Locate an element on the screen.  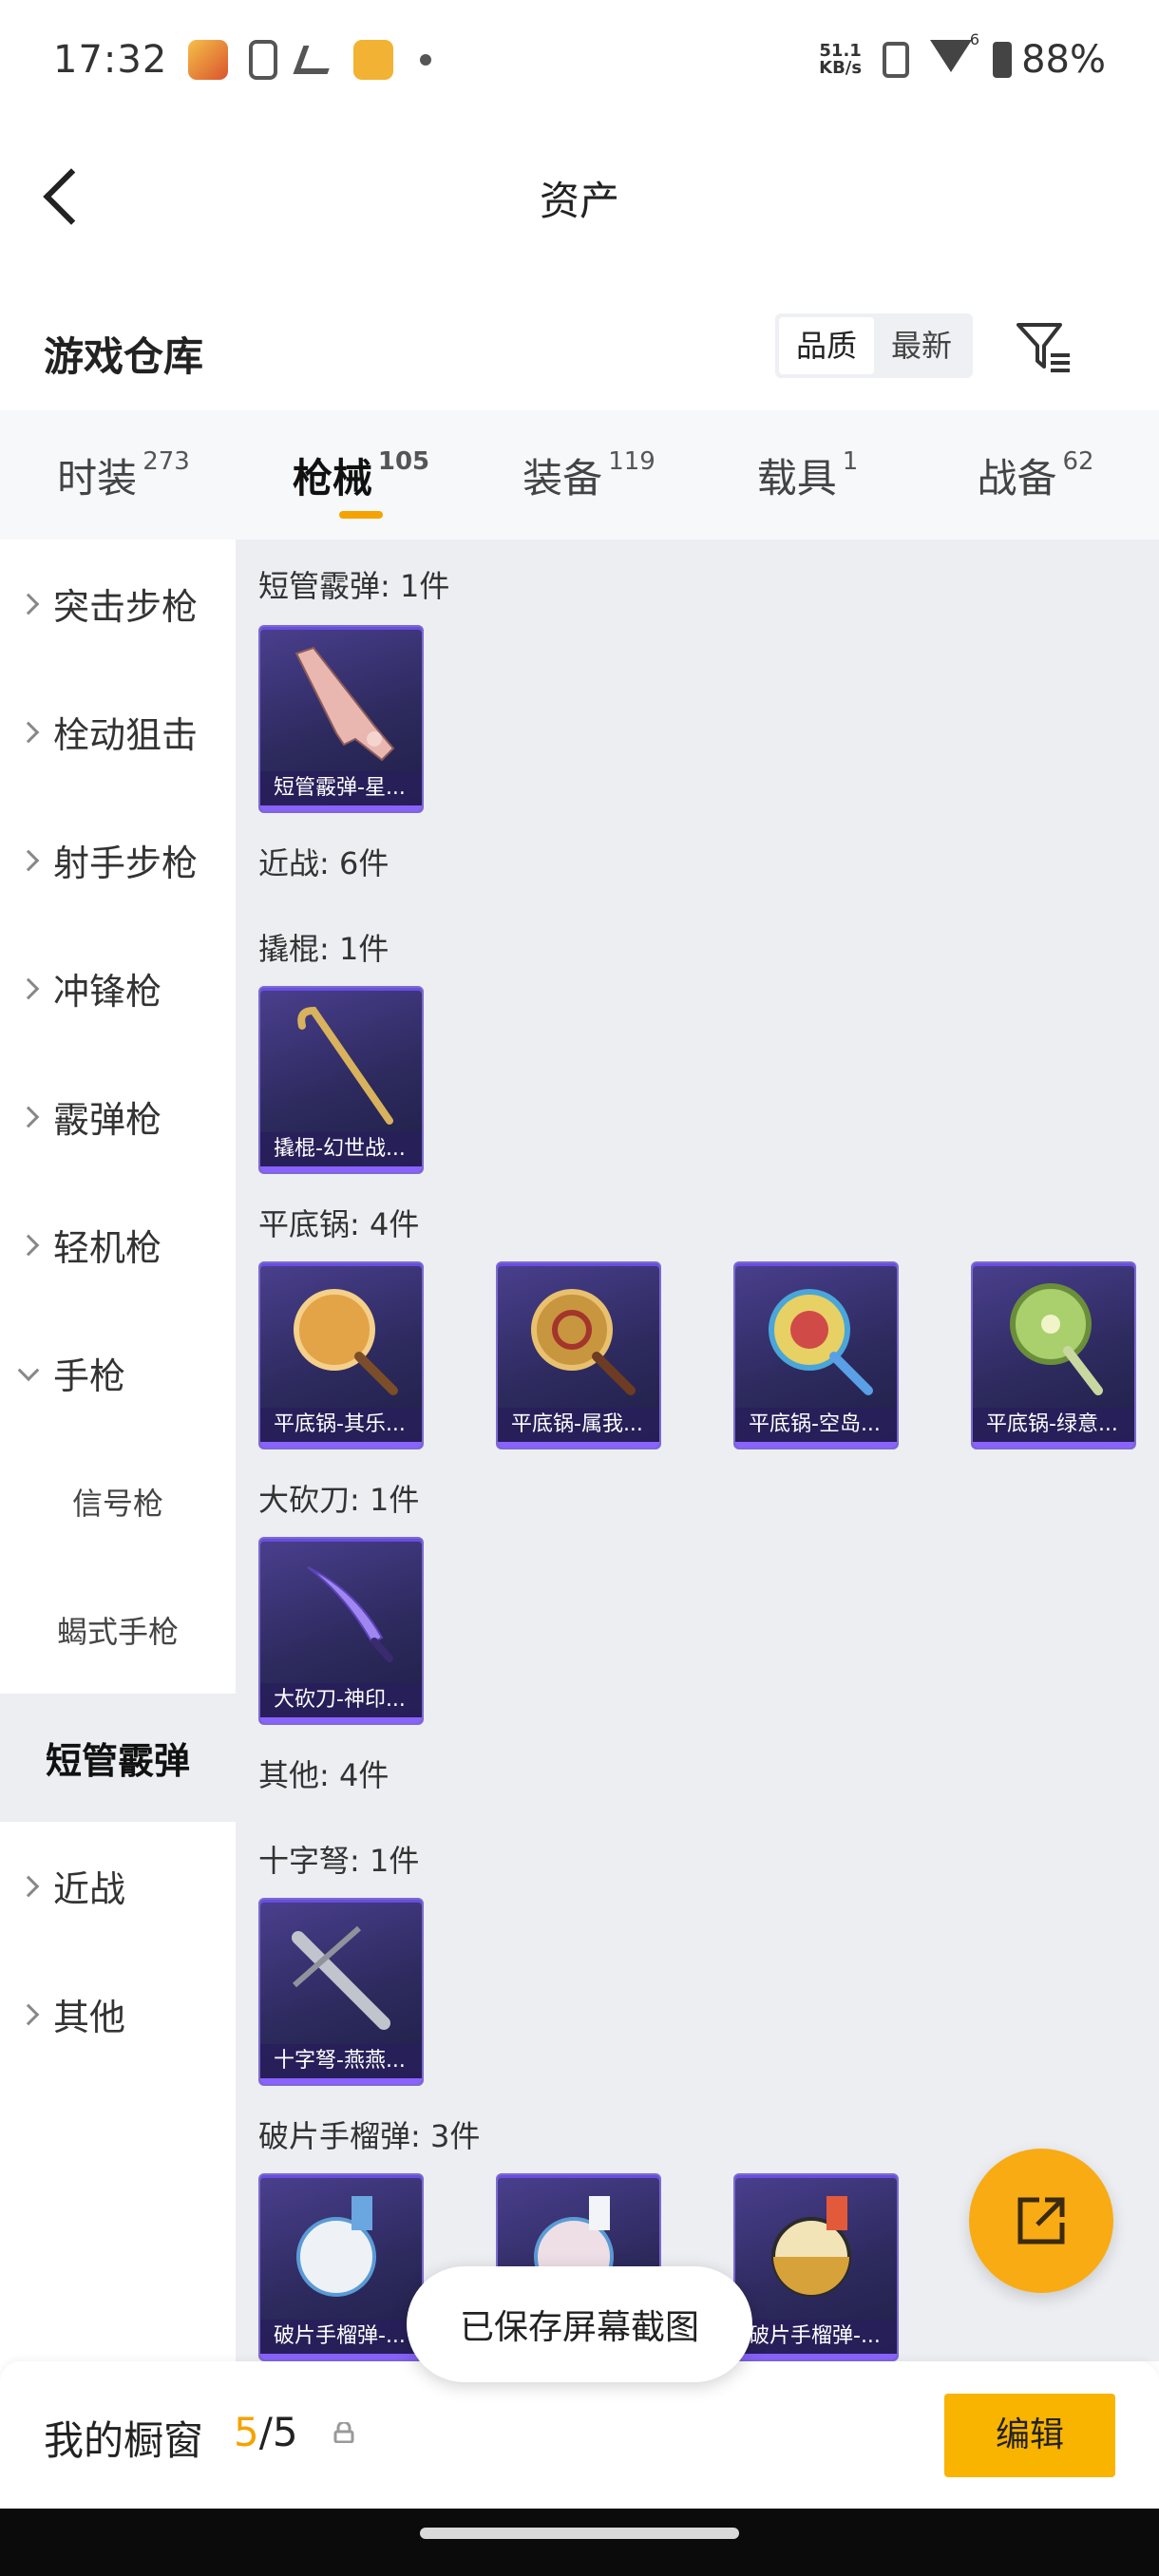
sidebar-subitem-sawed-off: 短管霰弹 is located at coordinates (118, 1758).